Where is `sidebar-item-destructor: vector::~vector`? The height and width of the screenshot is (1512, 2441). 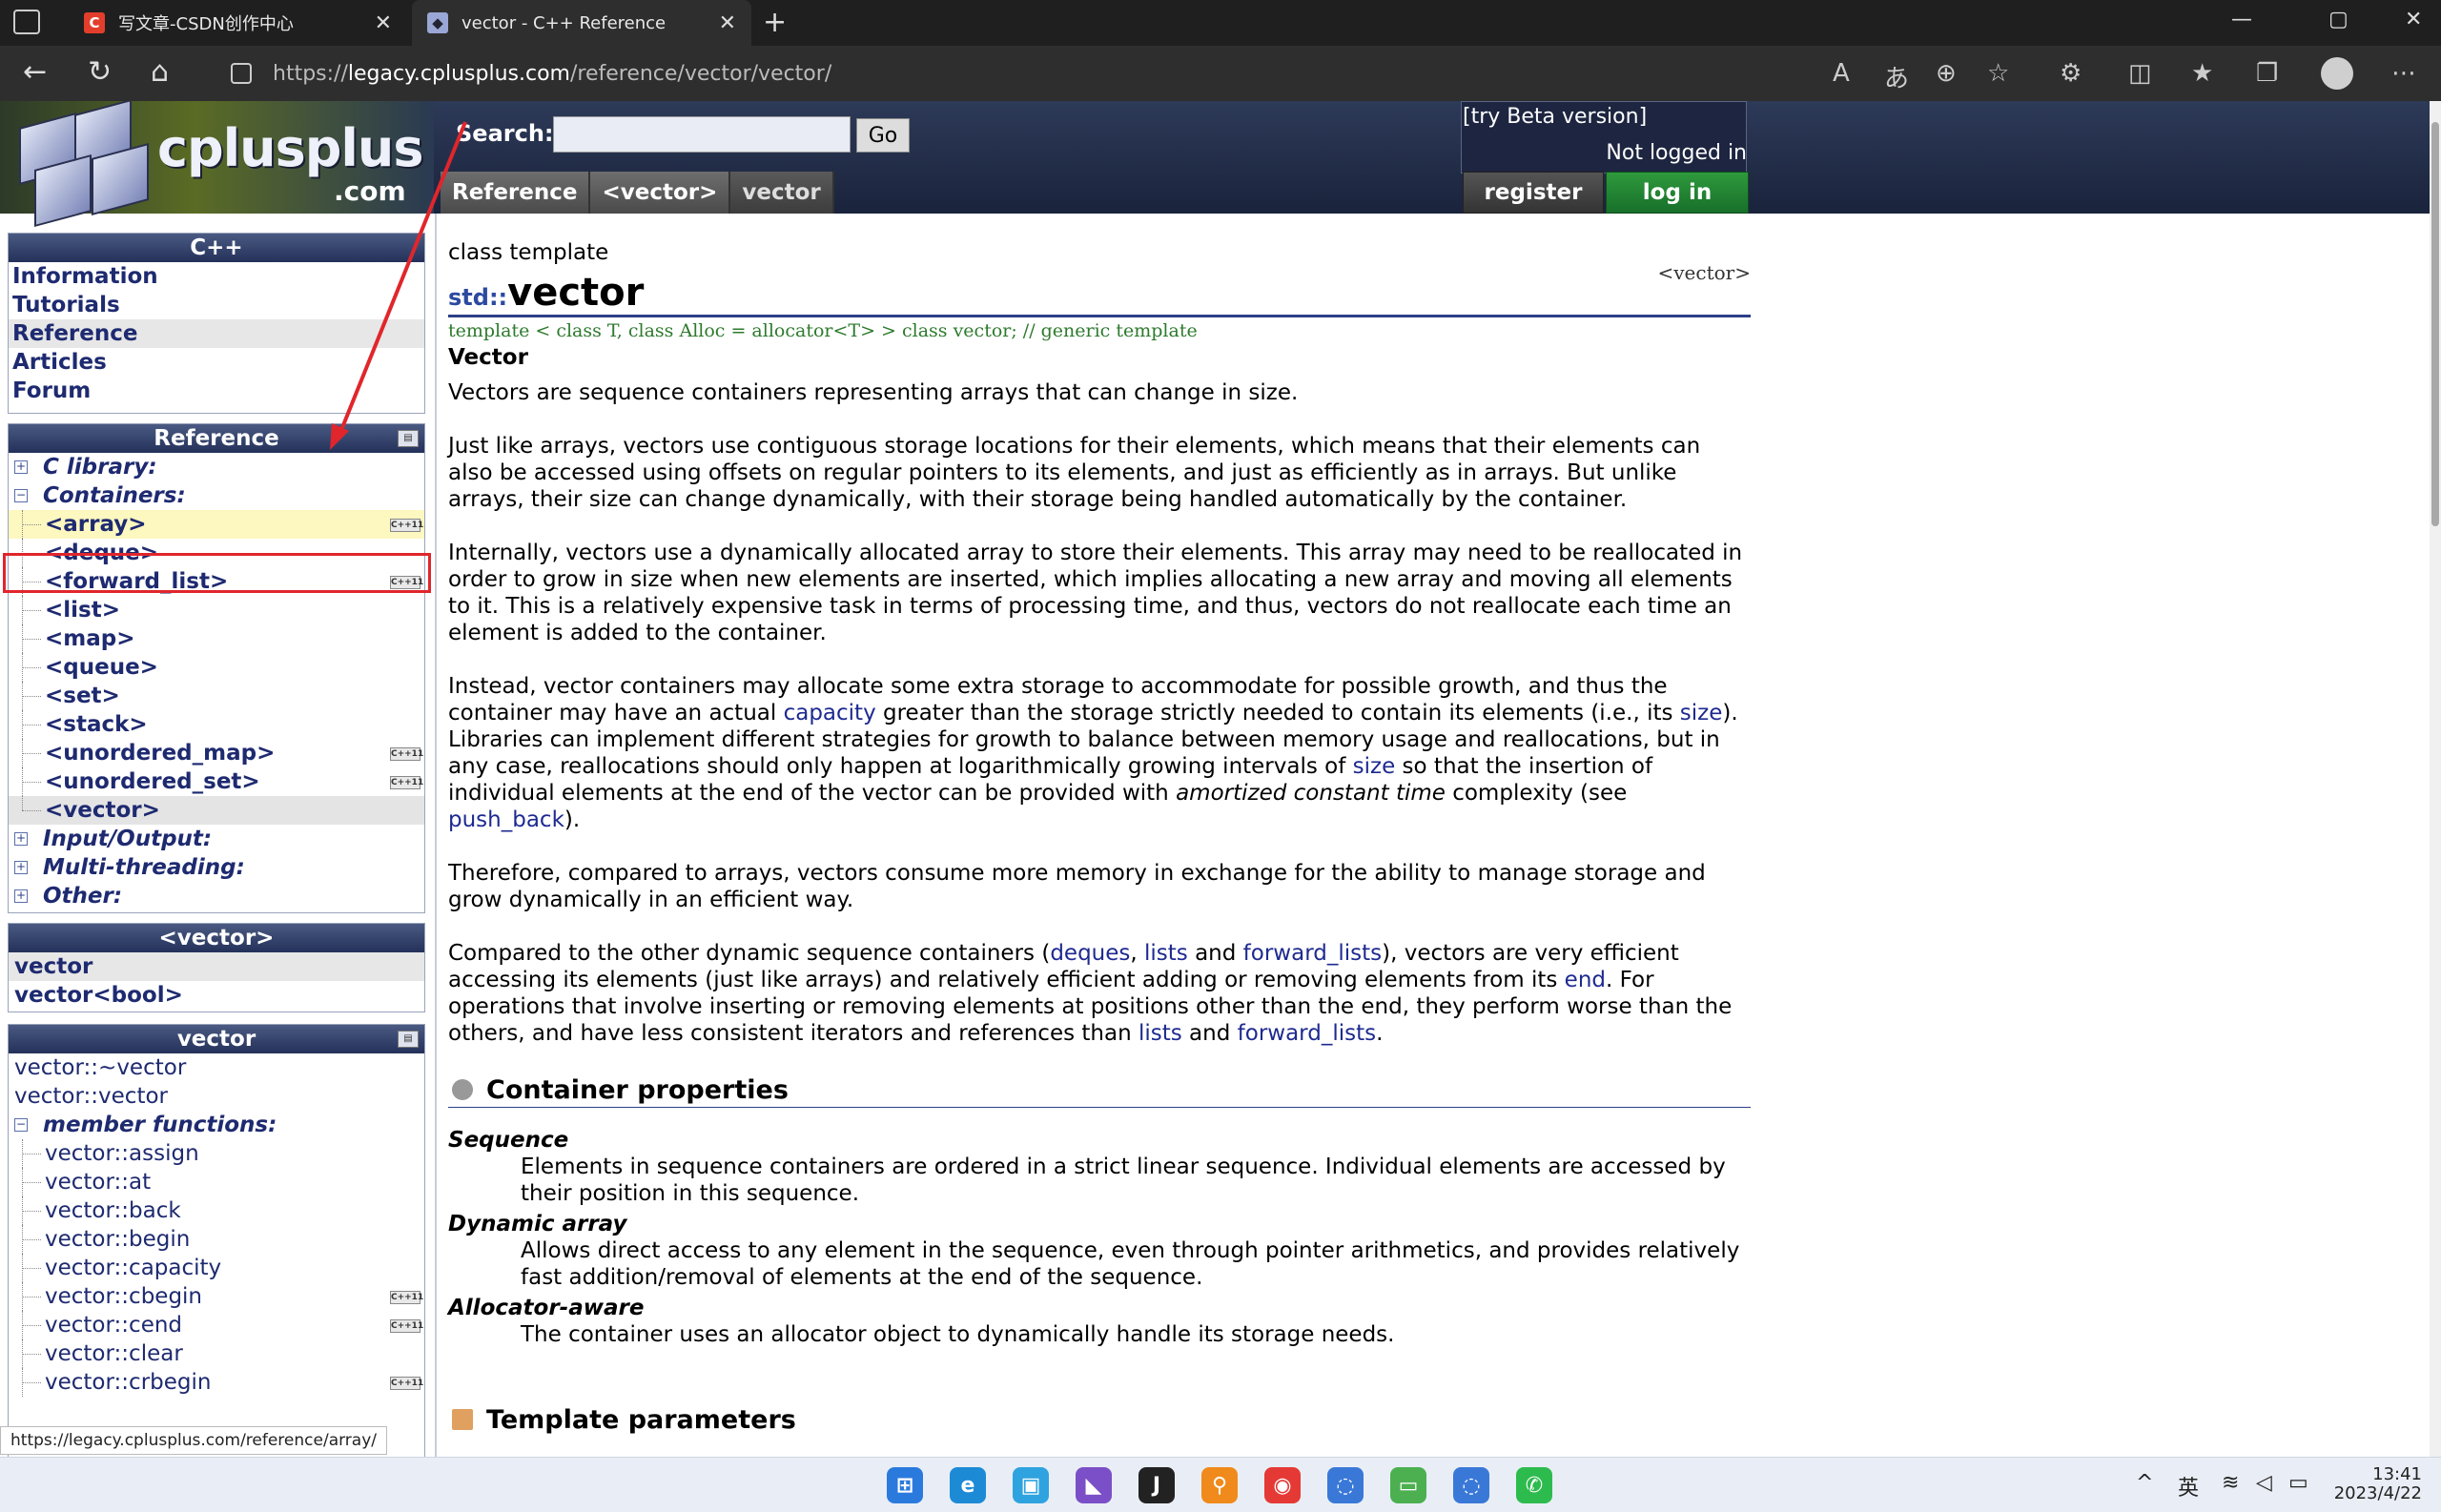 sidebar-item-destructor: vector::~vector is located at coordinates (216, 1067).